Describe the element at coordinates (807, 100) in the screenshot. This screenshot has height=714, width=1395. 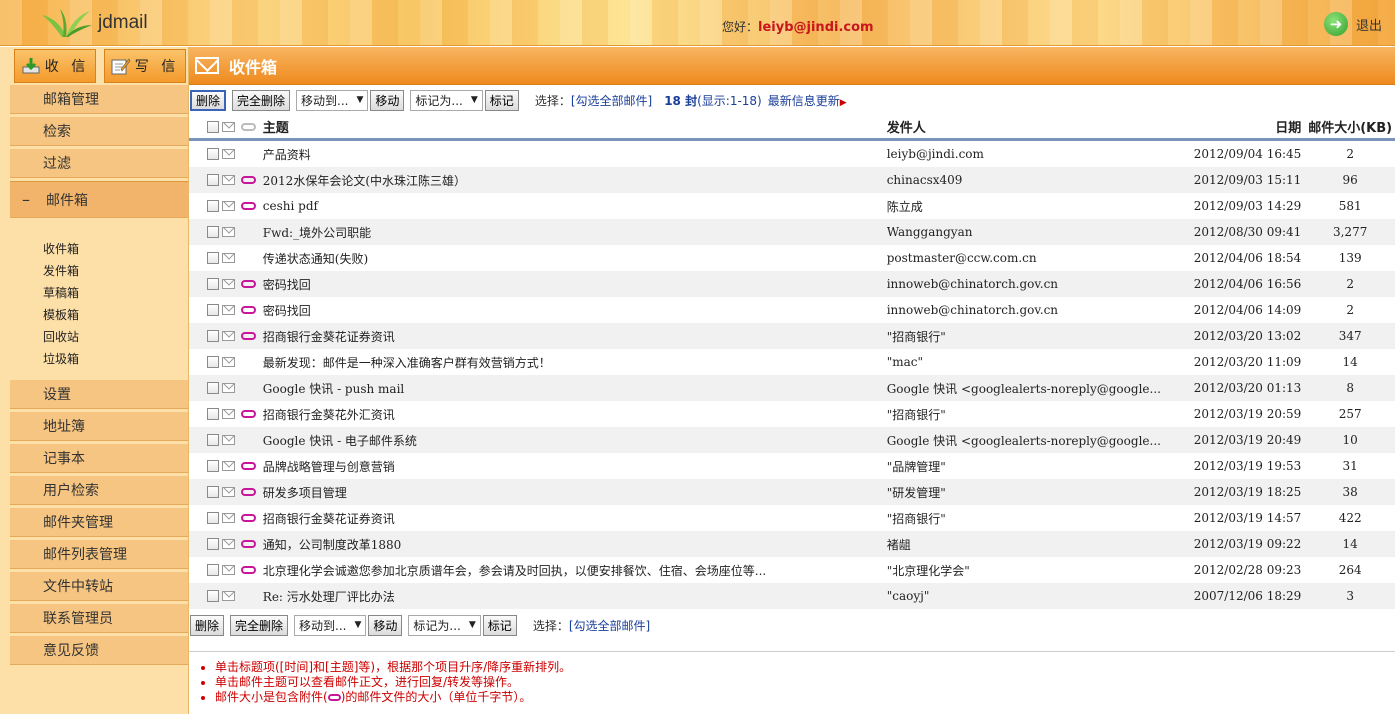
I see `refresh-link: 最新信息更新▶` at that location.